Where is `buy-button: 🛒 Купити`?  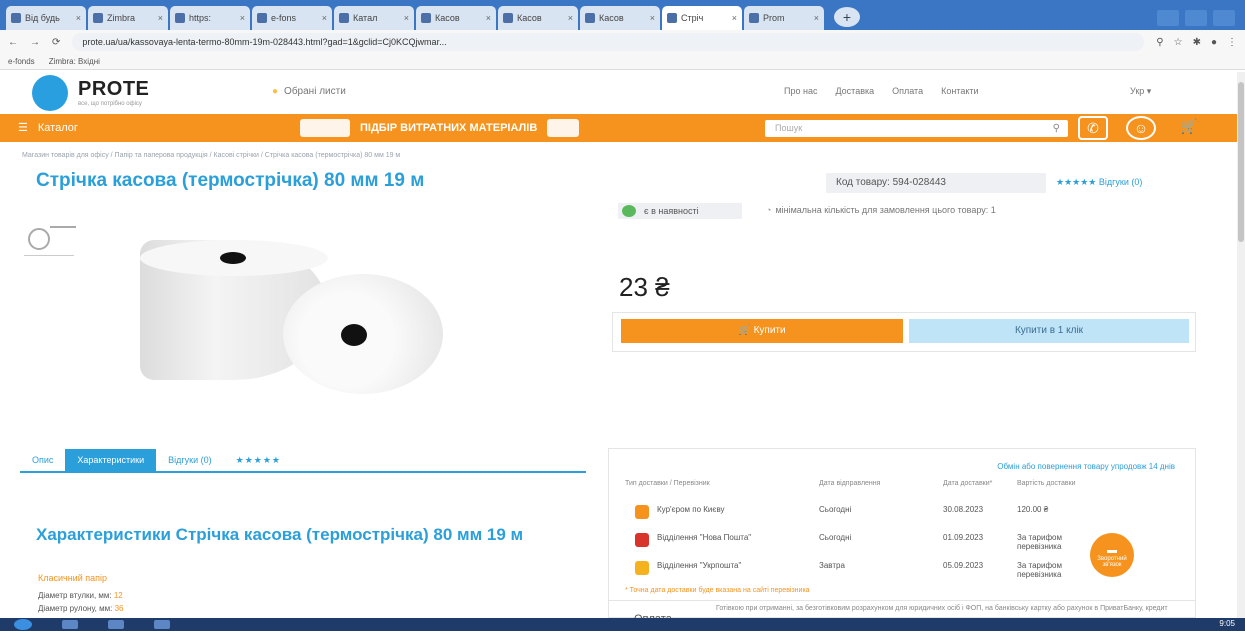
buy-button: 🛒 Купити is located at coordinates (762, 331).